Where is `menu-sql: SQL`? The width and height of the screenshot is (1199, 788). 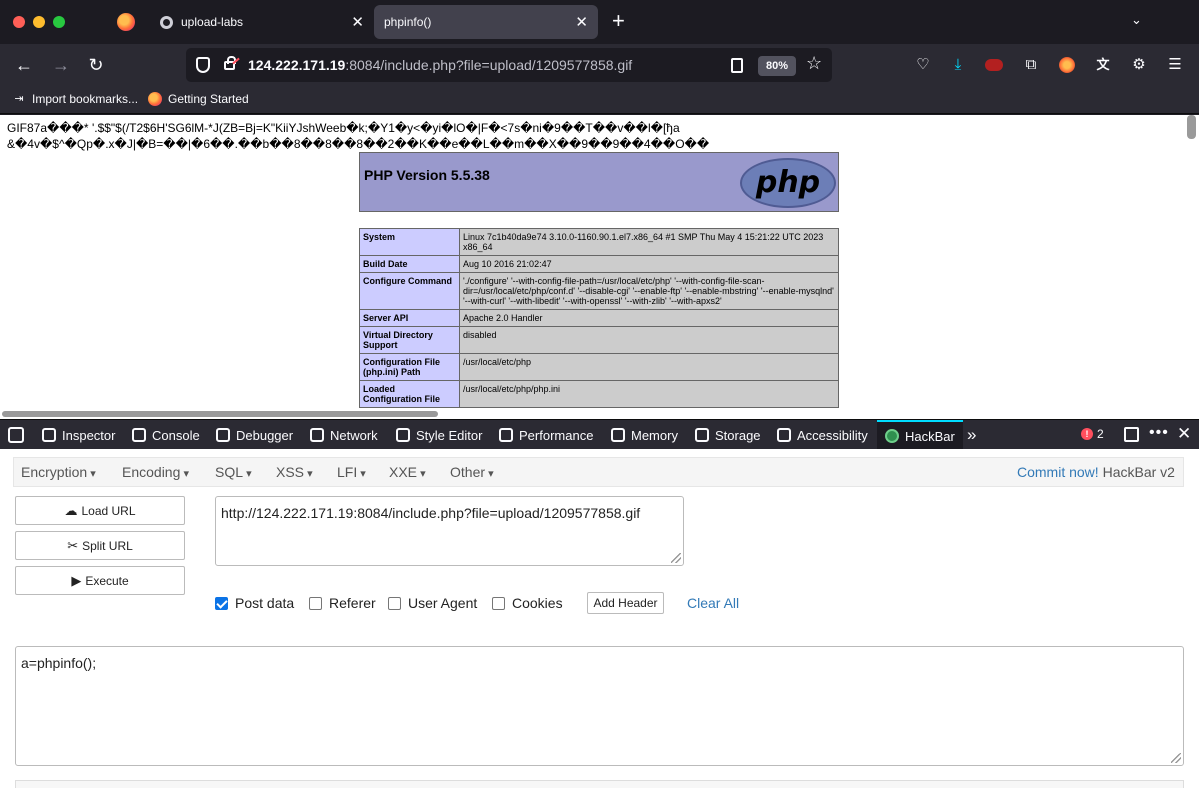 menu-sql: SQL is located at coordinates (233, 472).